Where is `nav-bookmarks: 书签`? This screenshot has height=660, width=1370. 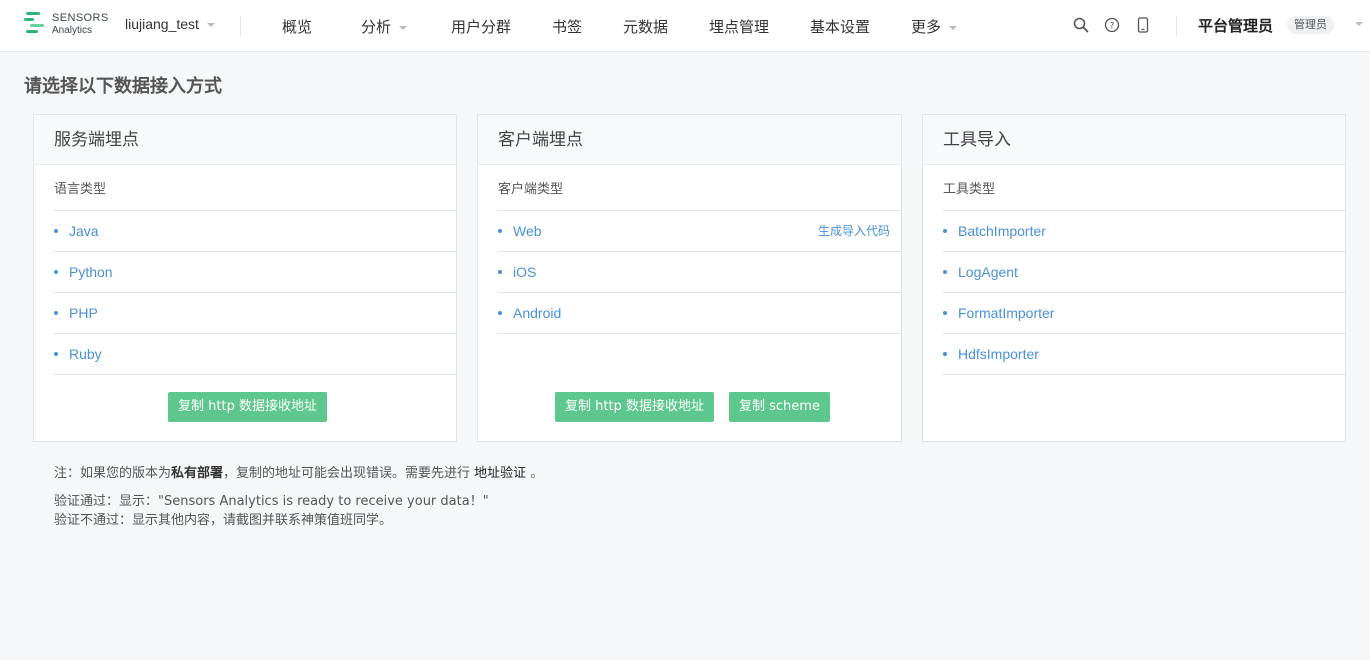
nav-bookmarks: 书签 is located at coordinates (567, 26).